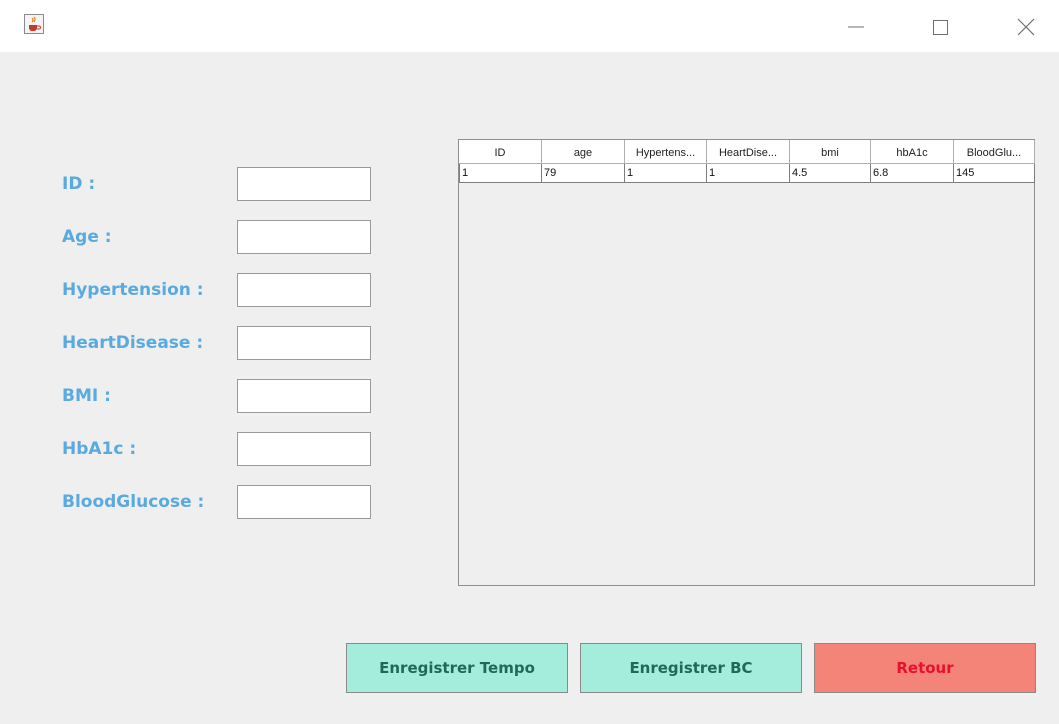 The width and height of the screenshot is (1059, 724). What do you see at coordinates (87, 237) in the screenshot?
I see `age-label: Age :` at bounding box center [87, 237].